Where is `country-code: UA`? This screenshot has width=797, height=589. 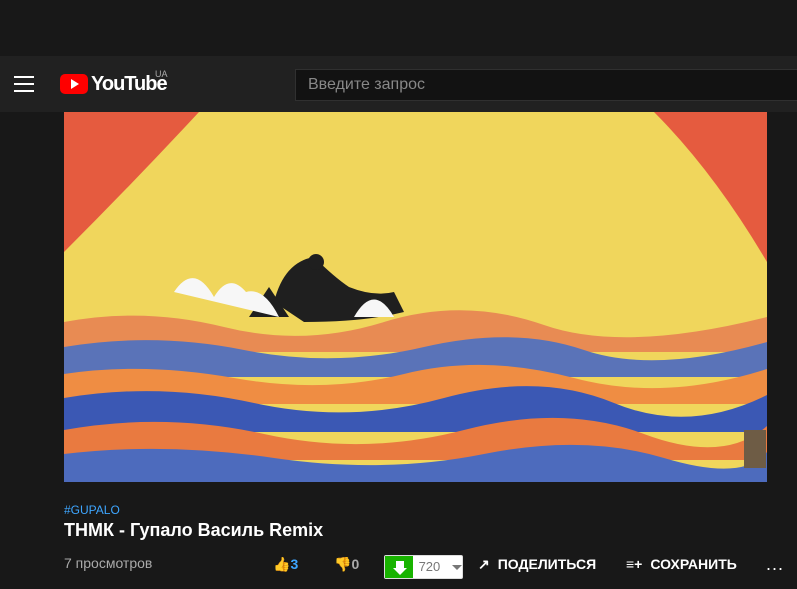
country-code: UA is located at coordinates (161, 74).